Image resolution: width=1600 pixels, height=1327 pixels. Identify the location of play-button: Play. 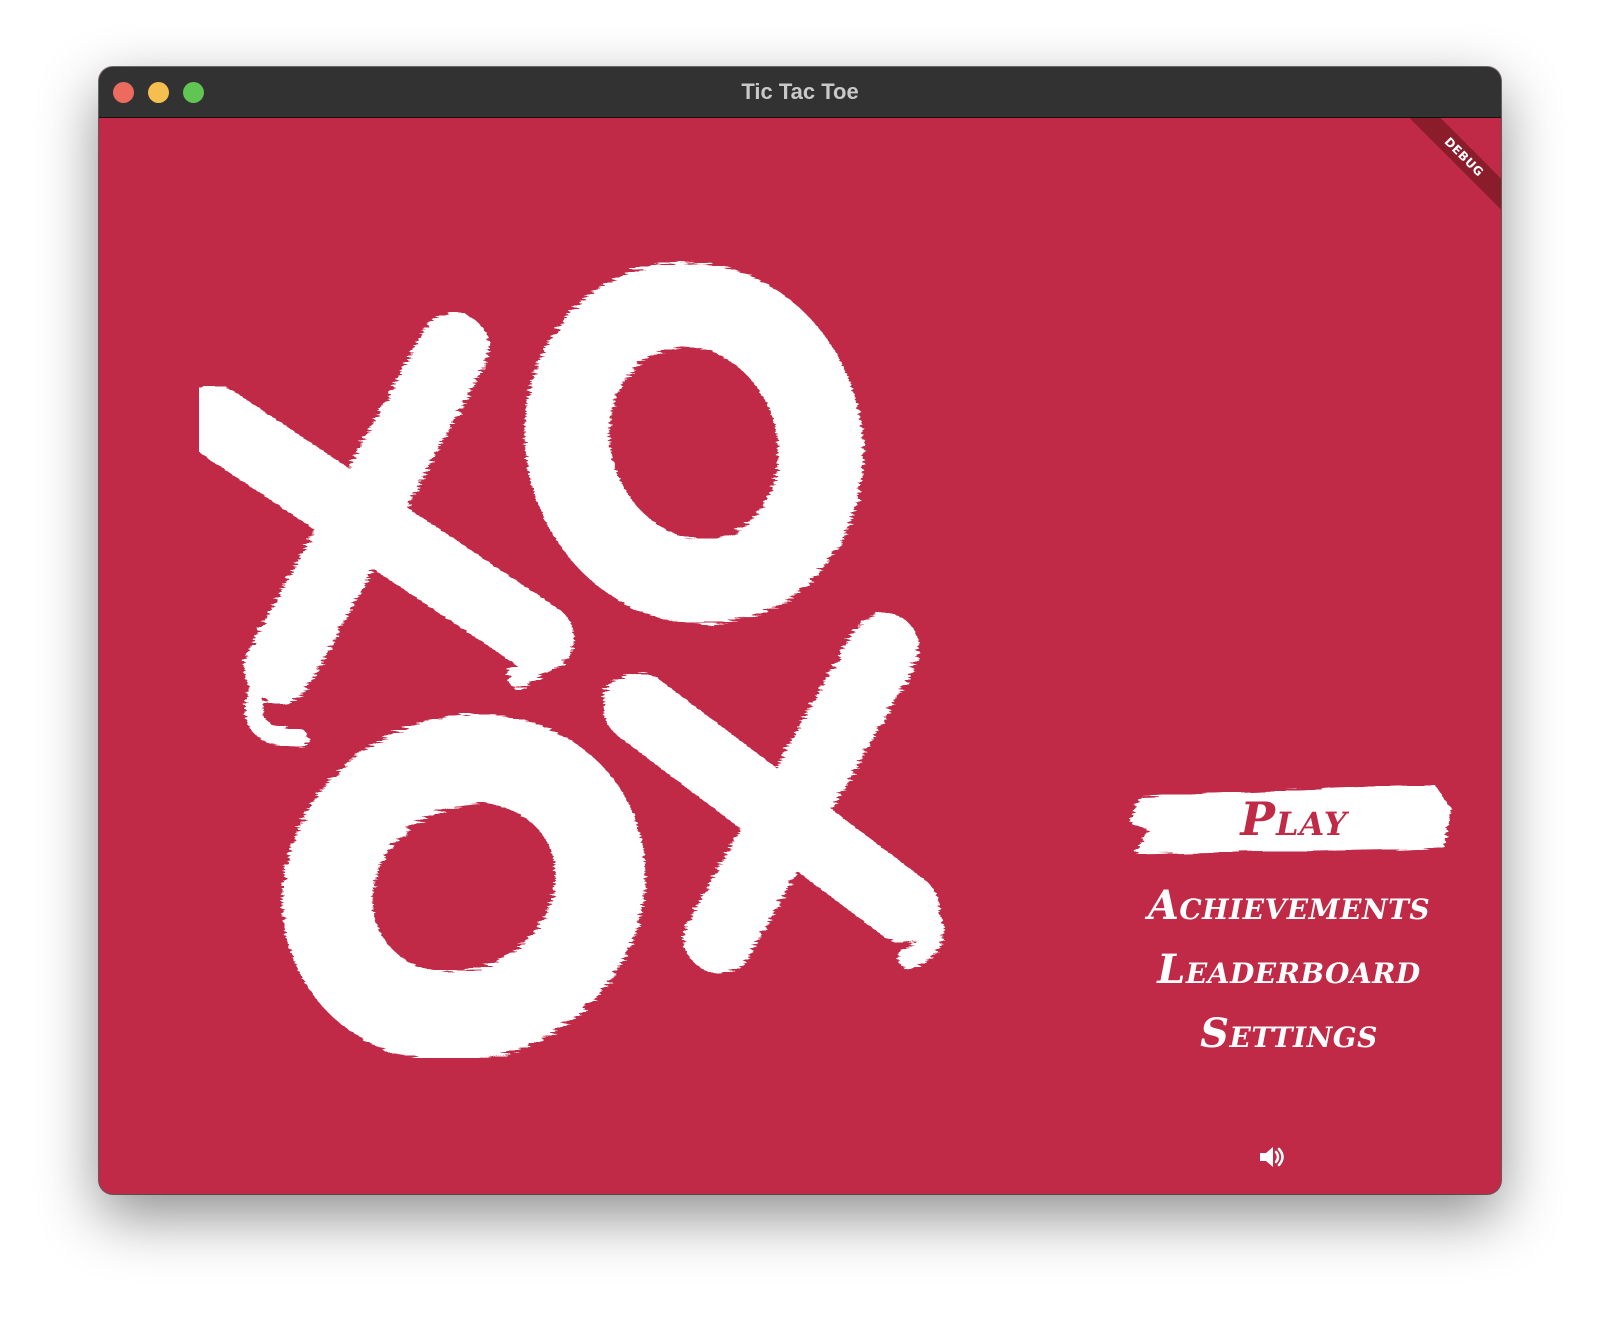
(1294, 823).